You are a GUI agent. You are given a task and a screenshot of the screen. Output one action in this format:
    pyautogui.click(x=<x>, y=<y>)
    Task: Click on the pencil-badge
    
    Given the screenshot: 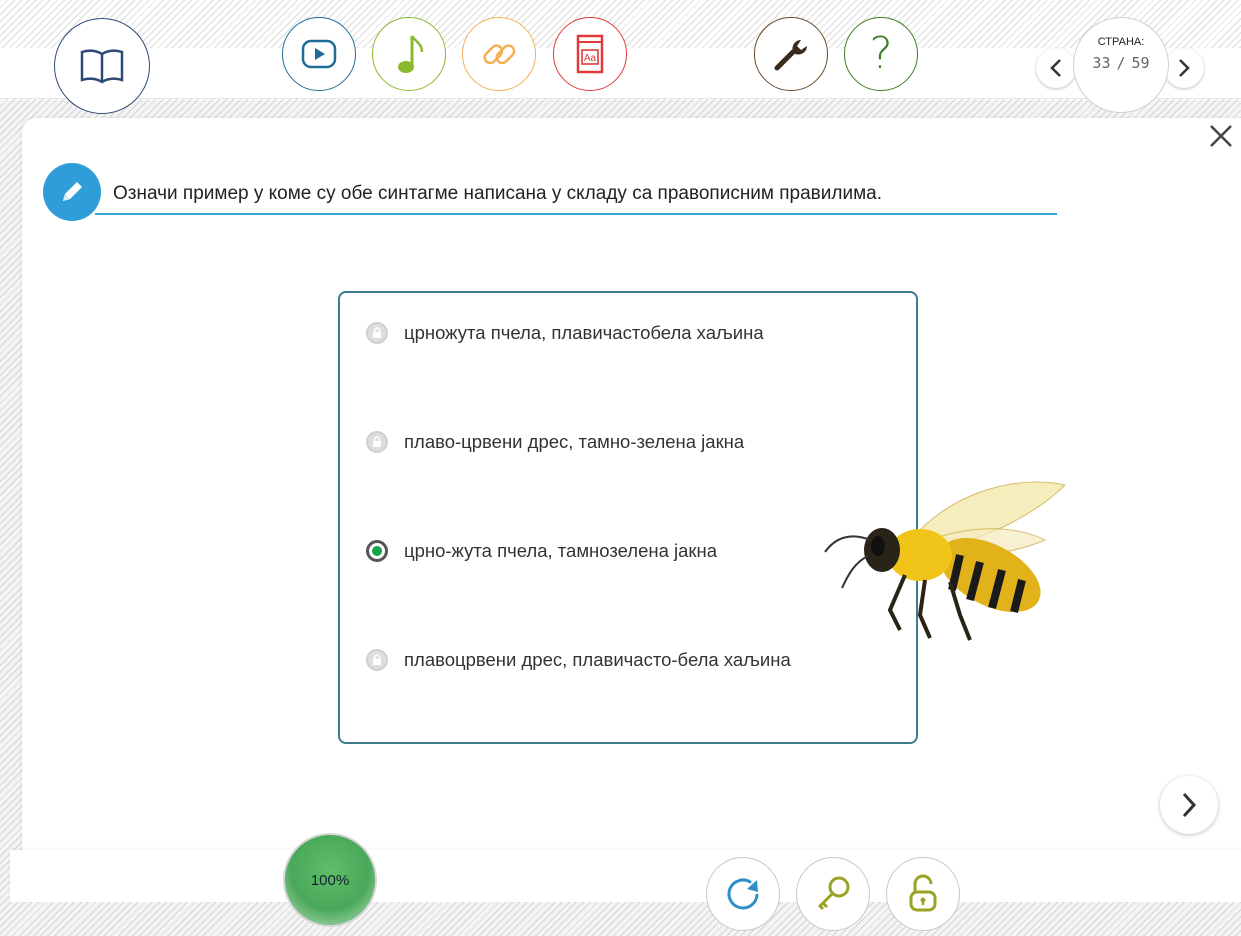 What is the action you would take?
    pyautogui.click(x=72, y=192)
    